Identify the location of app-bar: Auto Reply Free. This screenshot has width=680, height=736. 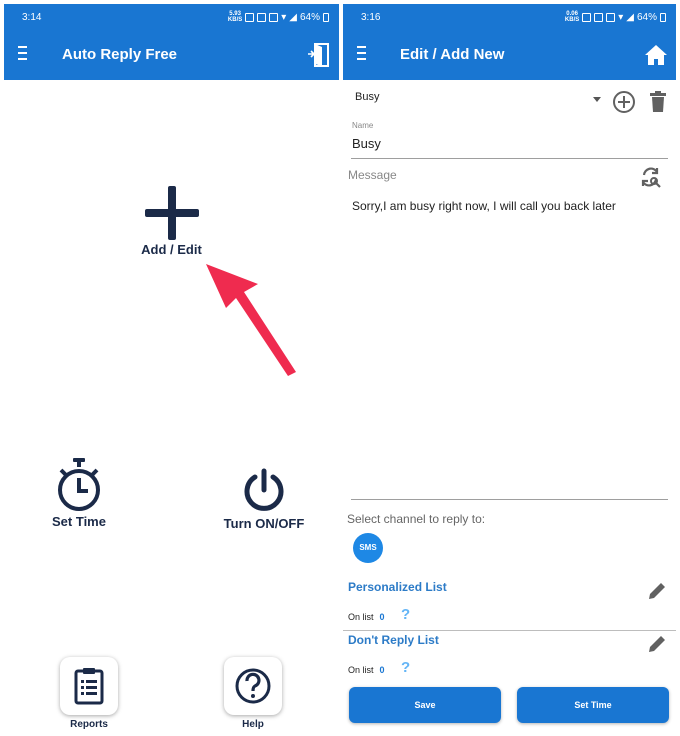
(171, 55).